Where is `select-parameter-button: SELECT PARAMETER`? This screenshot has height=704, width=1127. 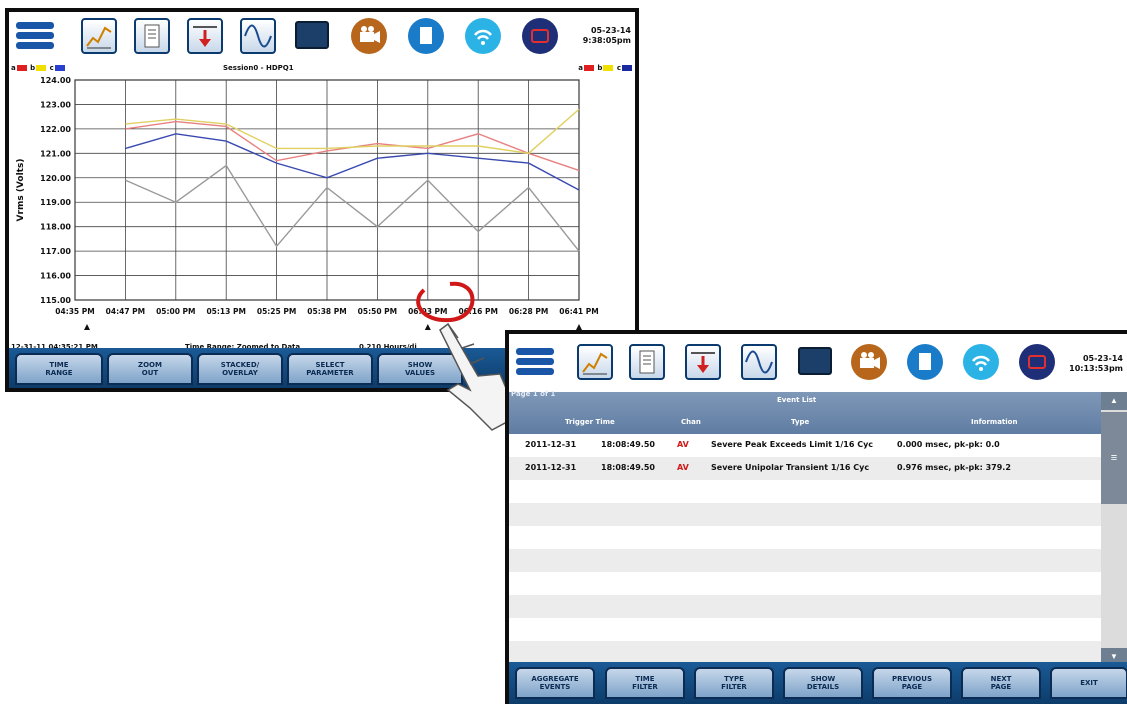
select-parameter-button: SELECT PARAMETER is located at coordinates (330, 369).